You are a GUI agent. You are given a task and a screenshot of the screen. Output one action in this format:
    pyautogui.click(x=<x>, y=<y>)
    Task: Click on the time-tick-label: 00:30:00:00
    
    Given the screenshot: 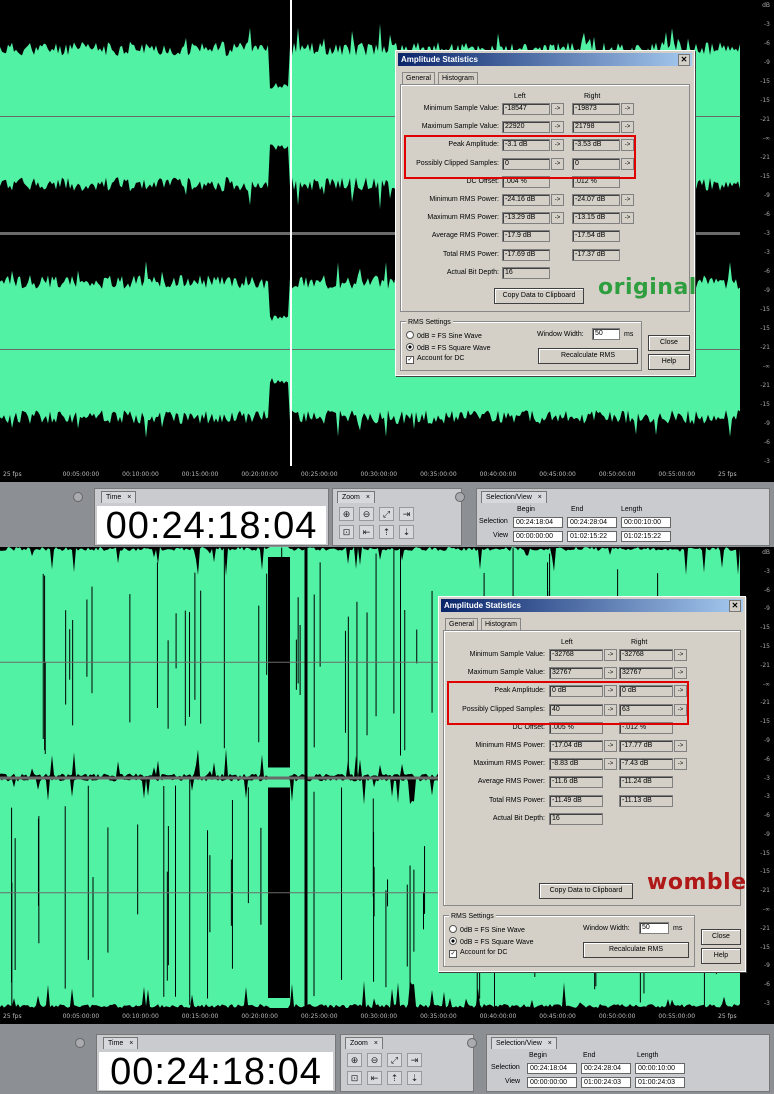 What is the action you would take?
    pyautogui.click(x=379, y=474)
    